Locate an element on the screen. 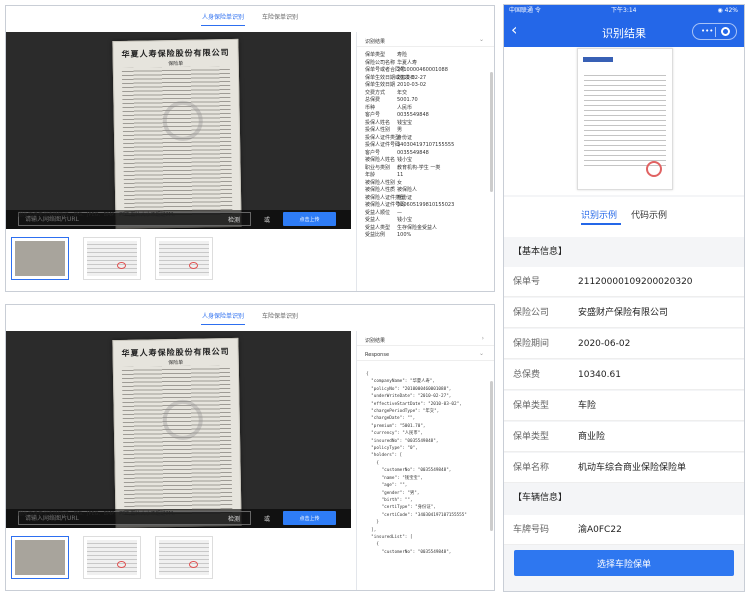 The width and height of the screenshot is (750, 596). policy-document-image is located at coordinates (625, 119).